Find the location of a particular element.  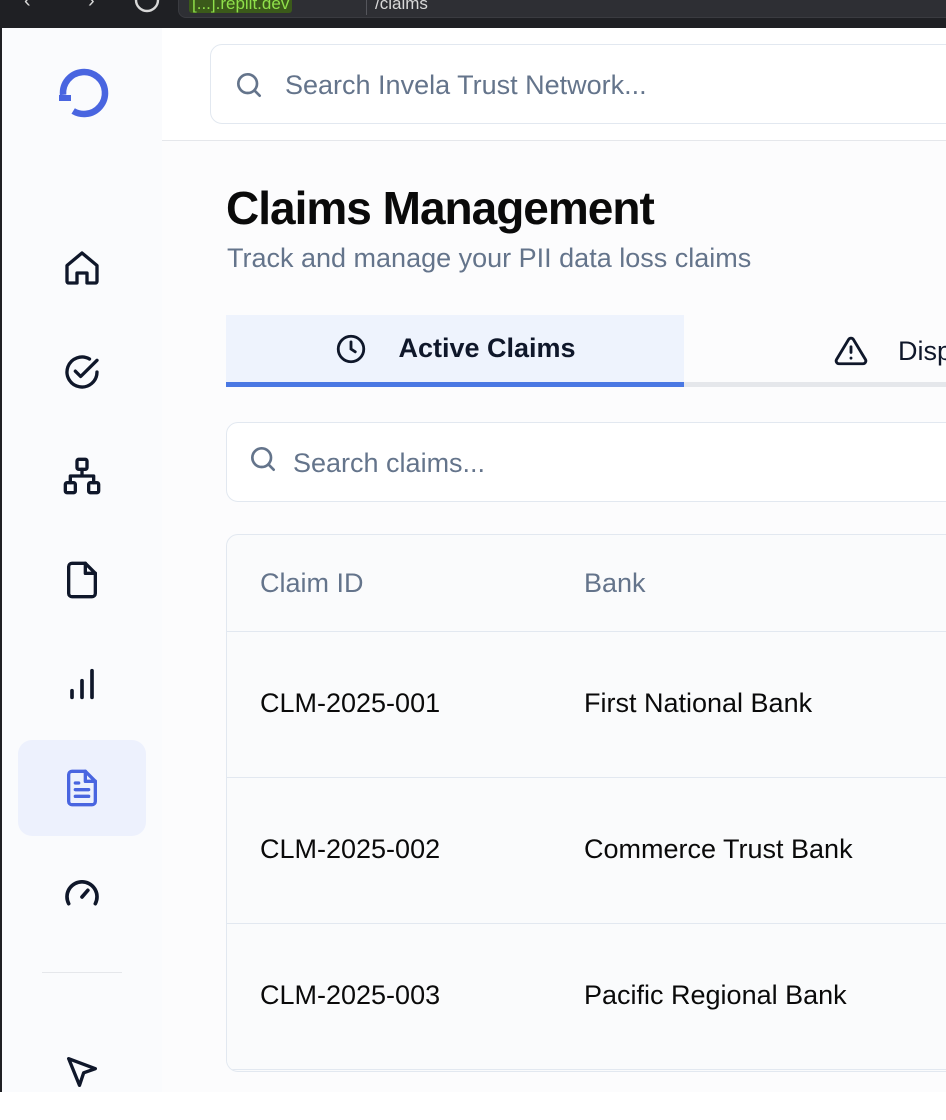

table-row: CLM-2025-002 Commerce Trust Bank is located at coordinates (586, 851).